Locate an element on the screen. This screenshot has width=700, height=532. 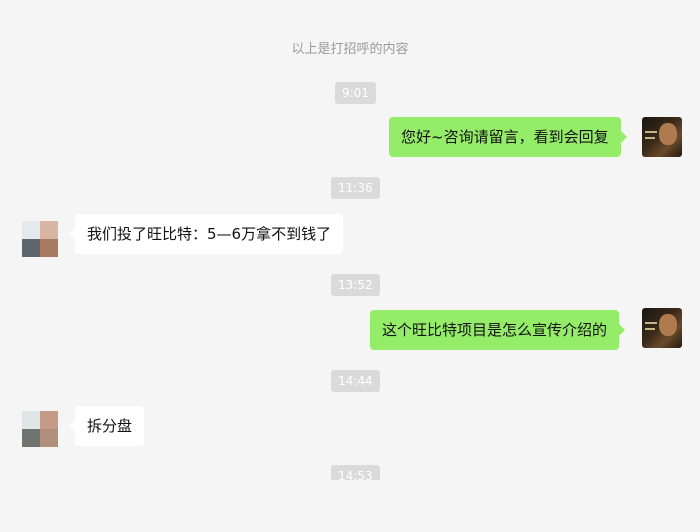
timestamp: 9:01 is located at coordinates (355, 93).